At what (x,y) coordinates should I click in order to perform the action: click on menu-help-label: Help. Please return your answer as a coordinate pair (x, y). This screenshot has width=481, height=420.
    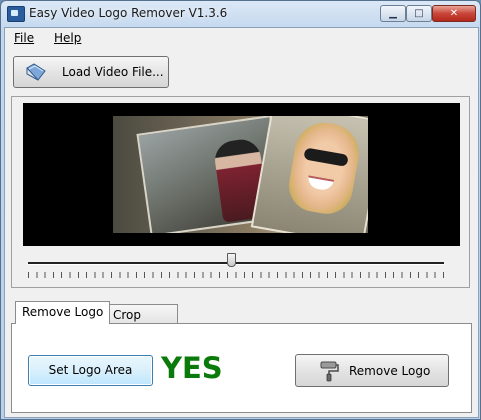
    Looking at the image, I should click on (68, 38).